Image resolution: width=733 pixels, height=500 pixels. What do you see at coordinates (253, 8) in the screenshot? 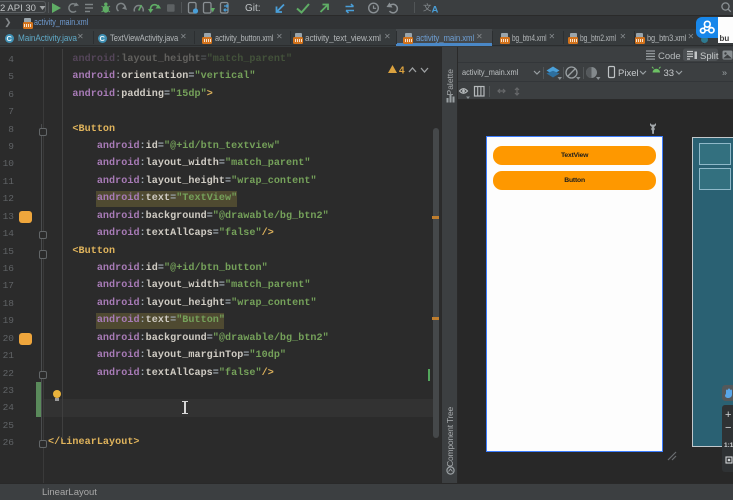
I see `svg-text: Git:` at bounding box center [253, 8].